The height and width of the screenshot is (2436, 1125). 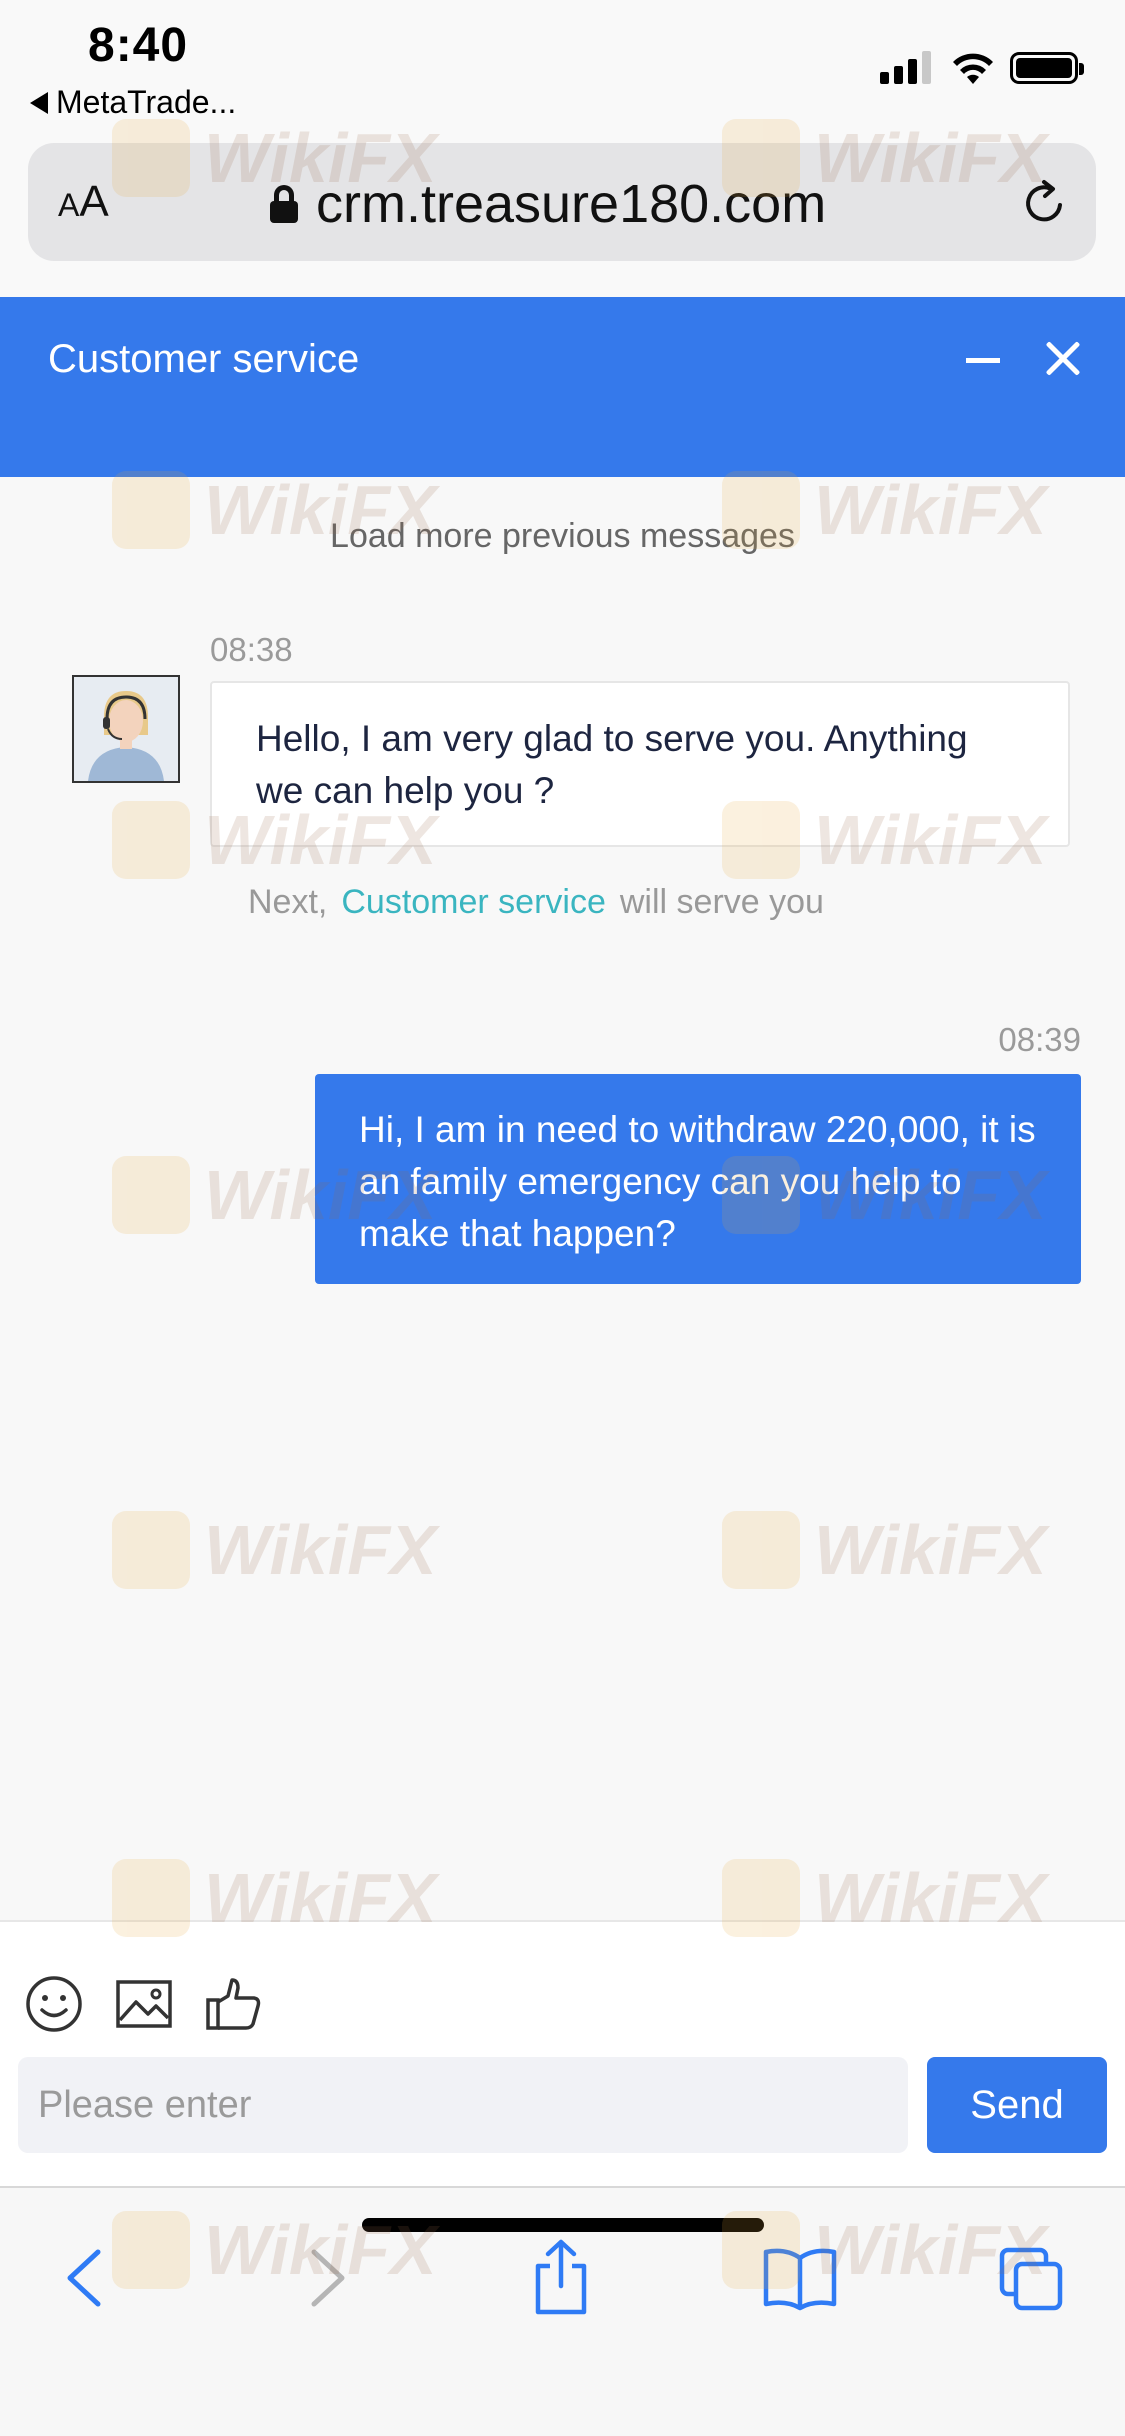 I want to click on user-message-time: 08:39, so click(x=1039, y=1039).